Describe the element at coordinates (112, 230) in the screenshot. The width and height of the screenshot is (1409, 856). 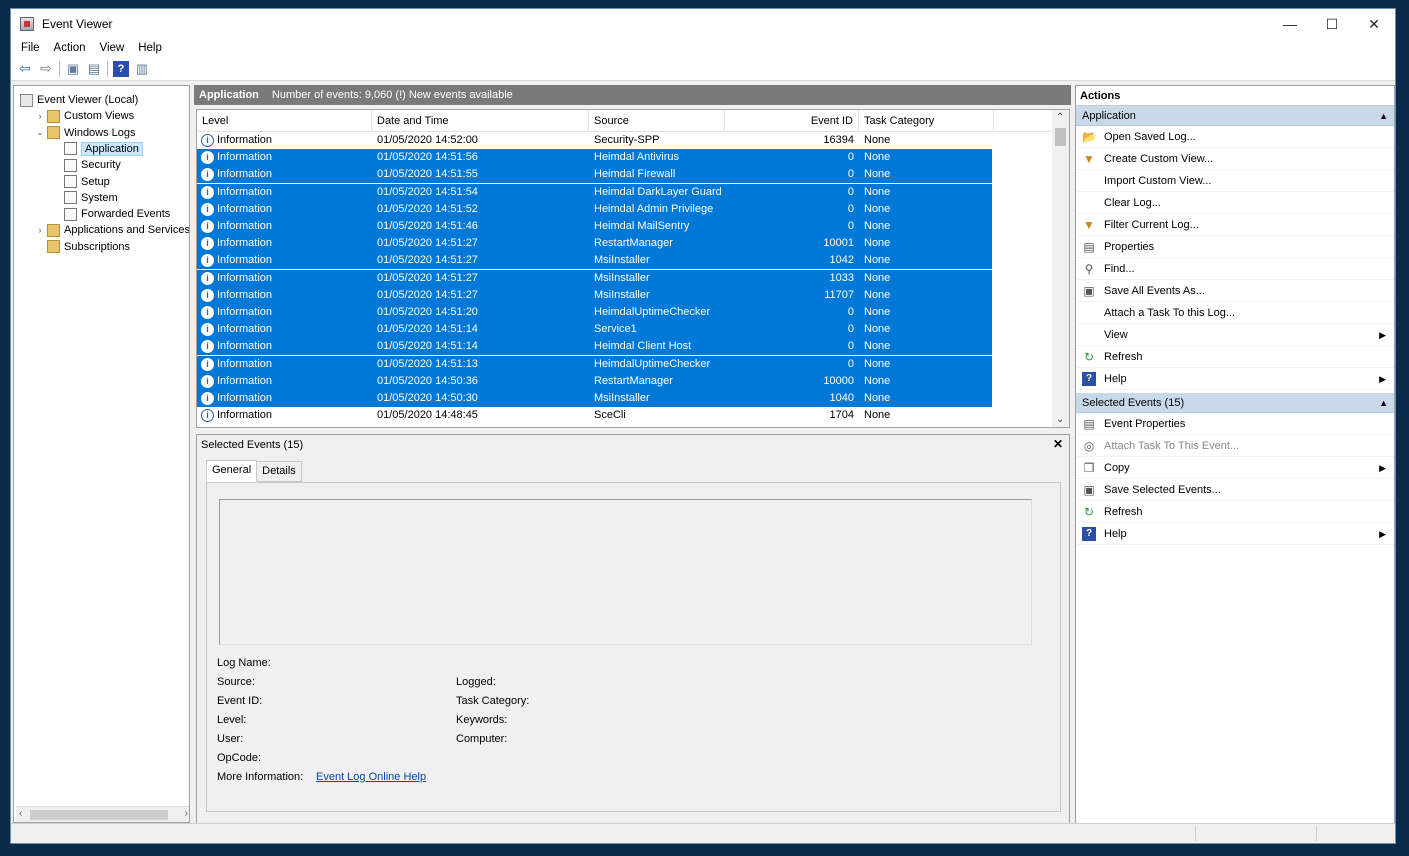
I see `tree-item-applications-and-services-lo: › Applications and Services Lo` at that location.